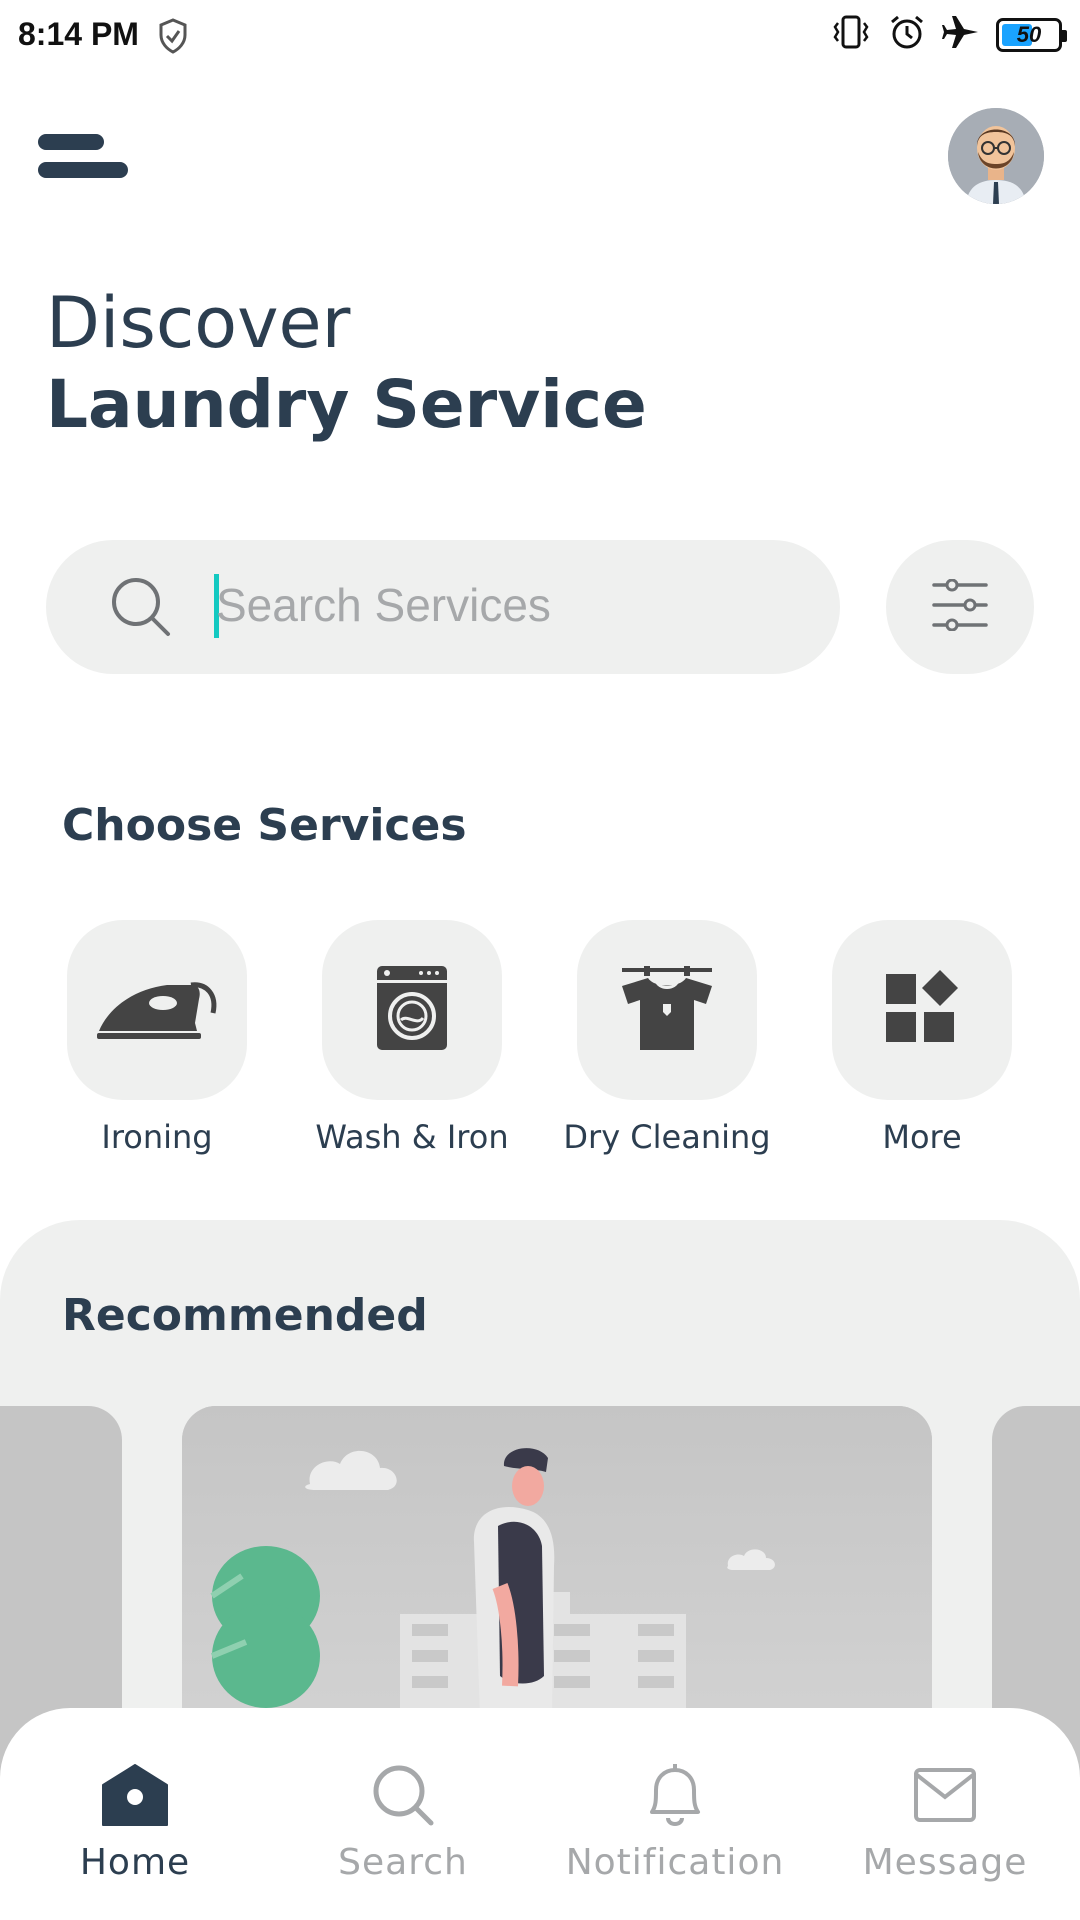 This screenshot has width=1080, height=1920. Describe the element at coordinates (135, 1795) in the screenshot. I see `home-icon` at that location.